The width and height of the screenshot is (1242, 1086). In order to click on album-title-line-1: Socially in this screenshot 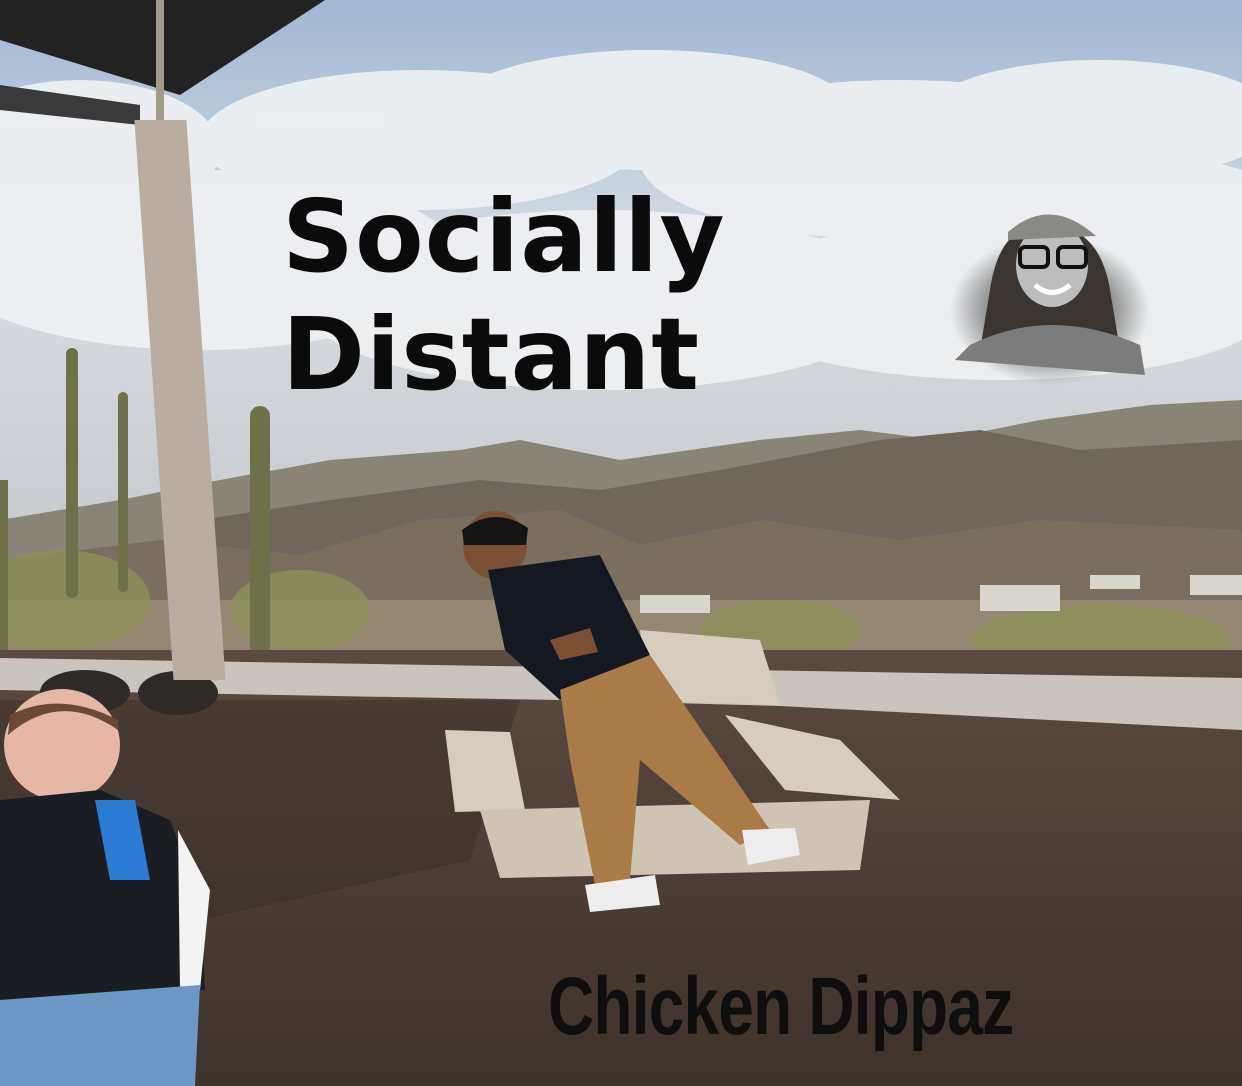, I will do `click(504, 236)`.